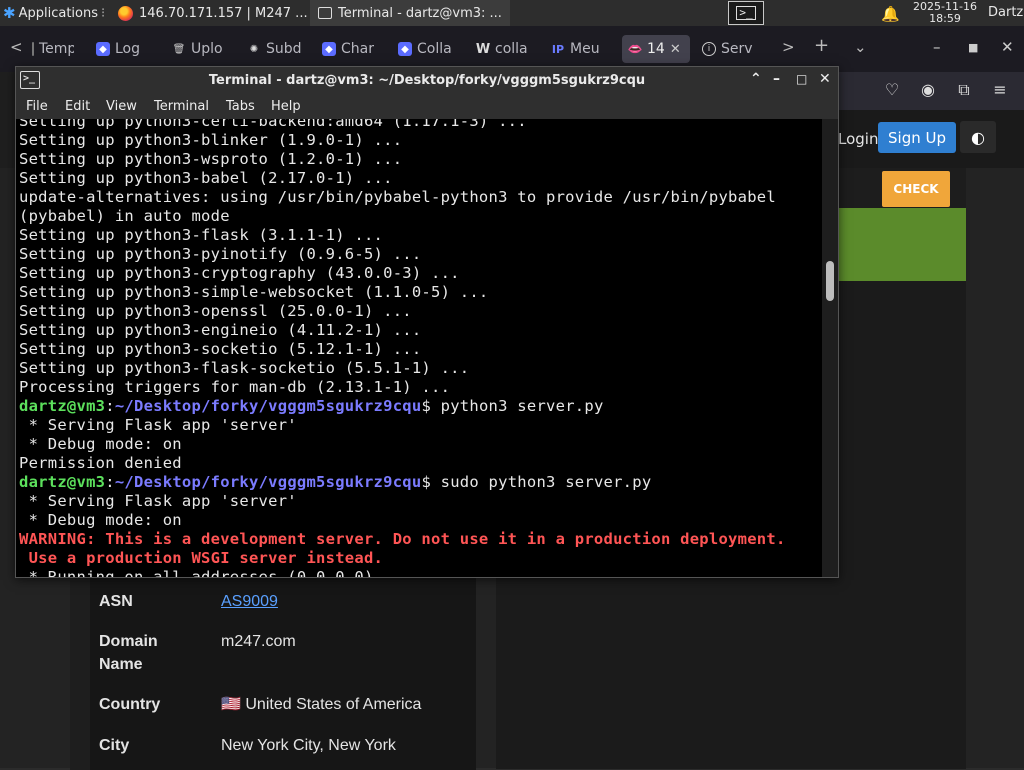 Image resolution: width=1024 pixels, height=770 pixels. I want to click on browser-minimize-icon: –, so click(937, 47).